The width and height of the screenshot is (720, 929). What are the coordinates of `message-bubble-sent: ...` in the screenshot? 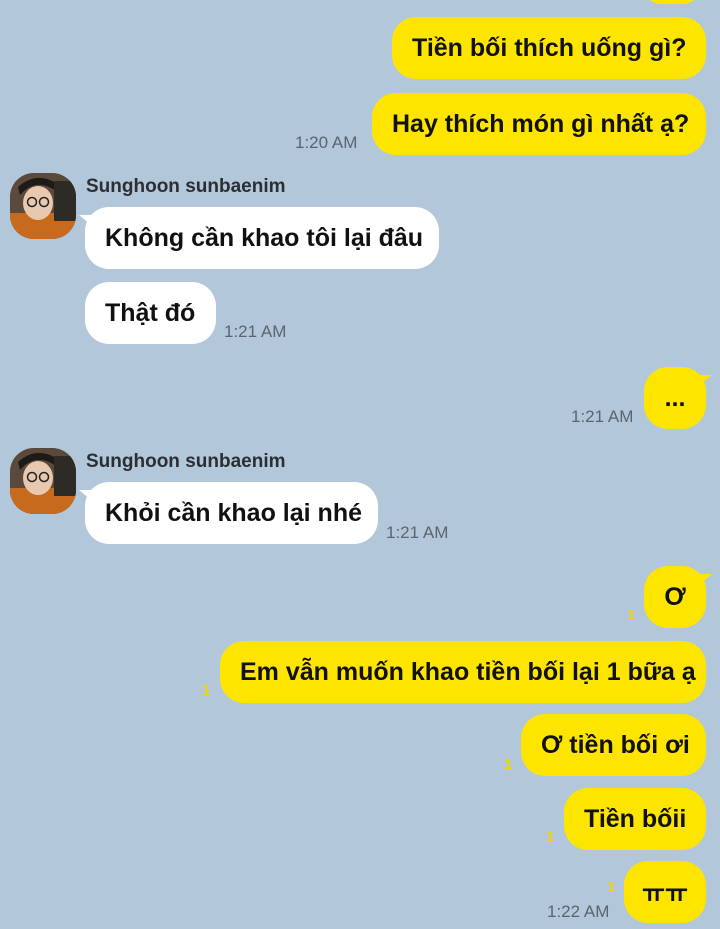 It's located at (678, 398).